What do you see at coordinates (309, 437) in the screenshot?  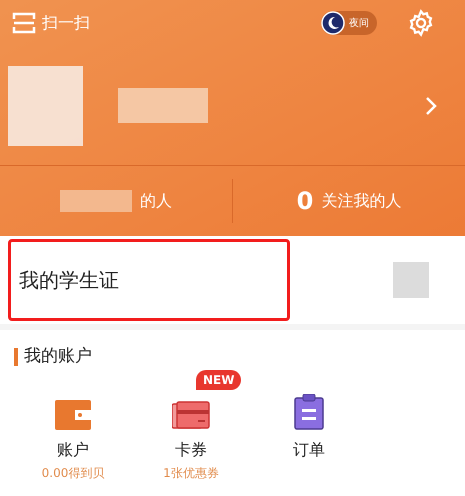 I see `account-item: 订单` at bounding box center [309, 437].